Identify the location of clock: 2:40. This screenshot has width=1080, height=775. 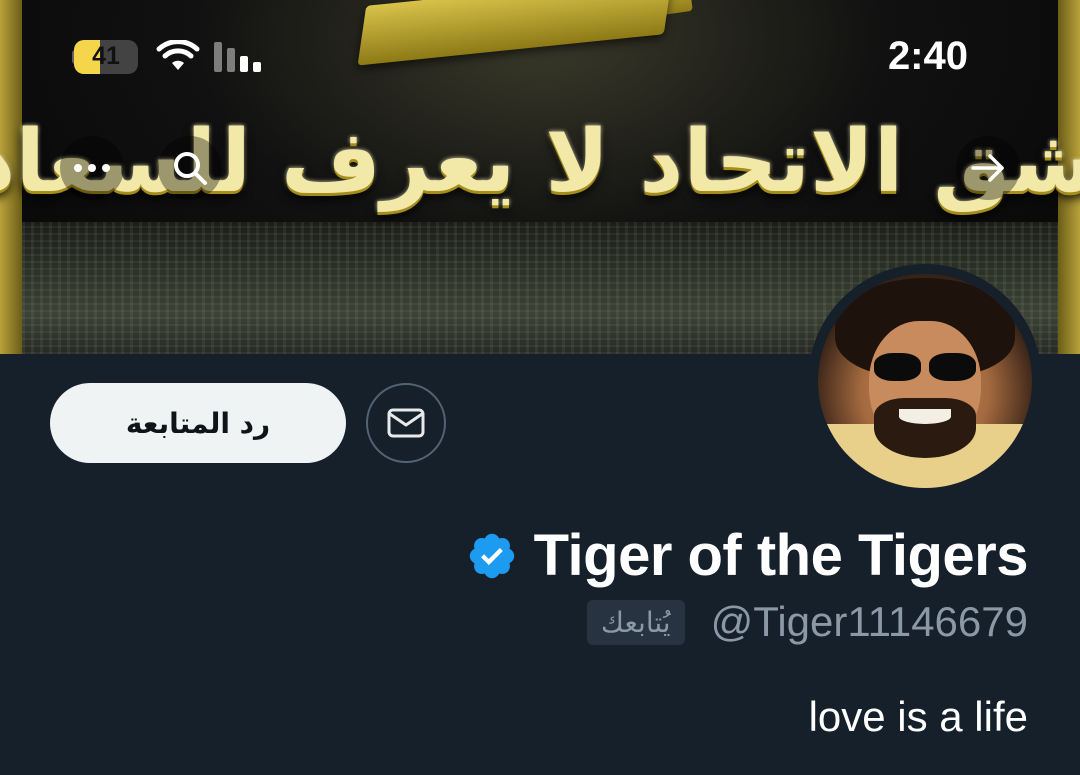
(927, 56).